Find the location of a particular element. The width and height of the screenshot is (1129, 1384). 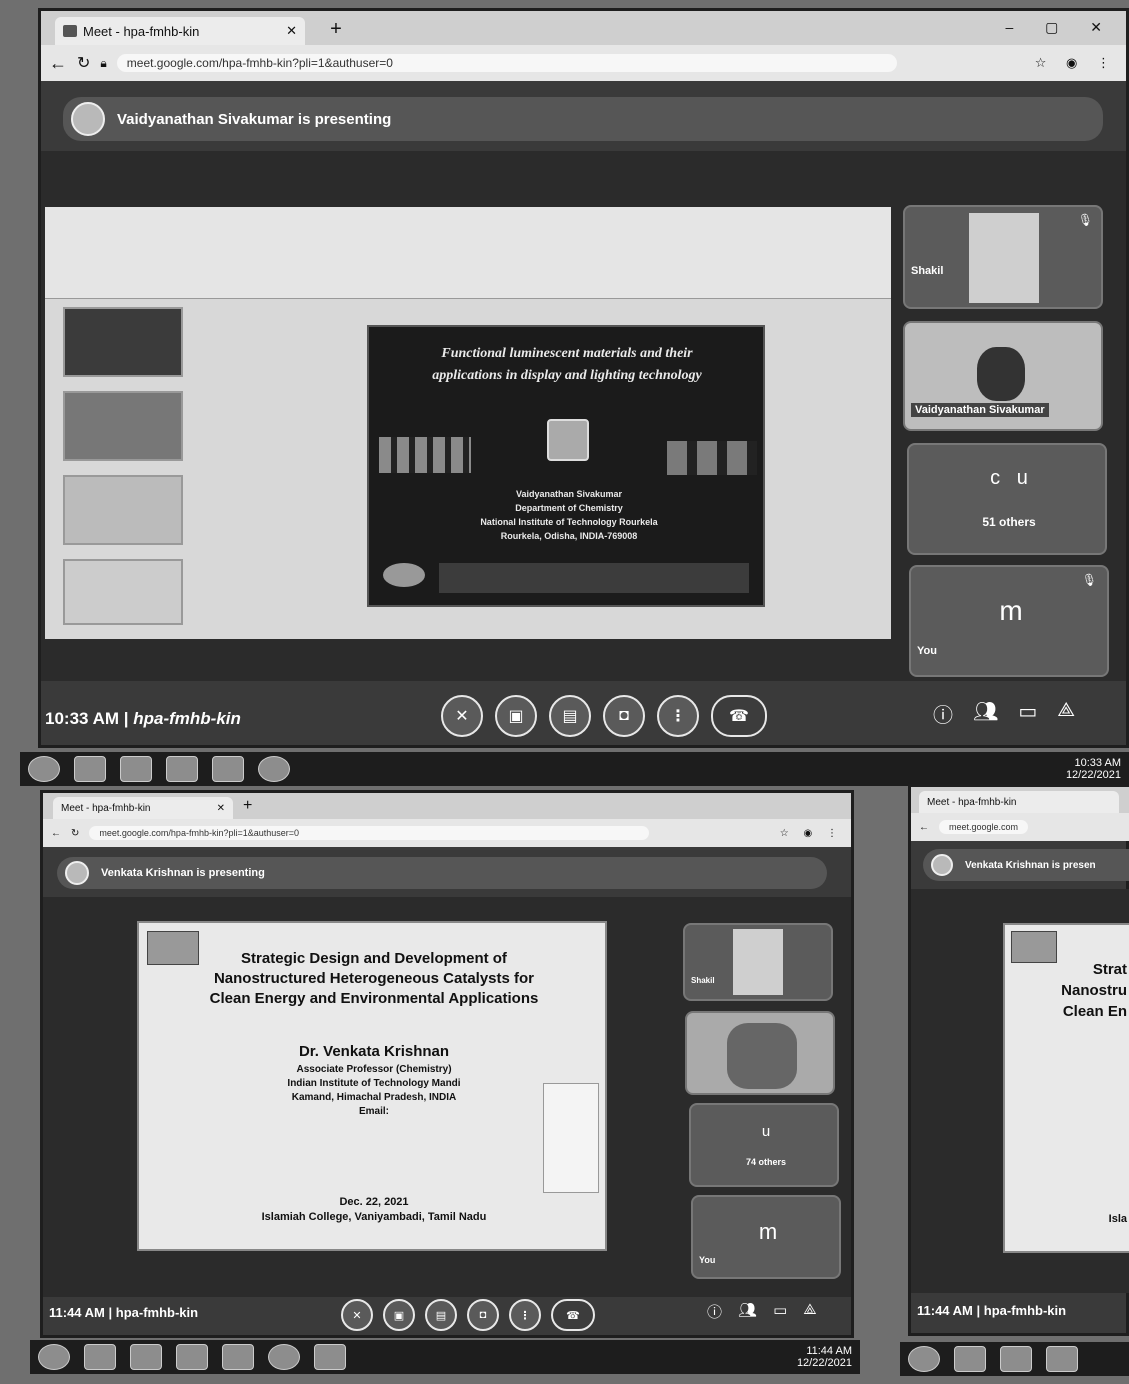

slide-footer-logo-icon is located at coordinates (404, 575).